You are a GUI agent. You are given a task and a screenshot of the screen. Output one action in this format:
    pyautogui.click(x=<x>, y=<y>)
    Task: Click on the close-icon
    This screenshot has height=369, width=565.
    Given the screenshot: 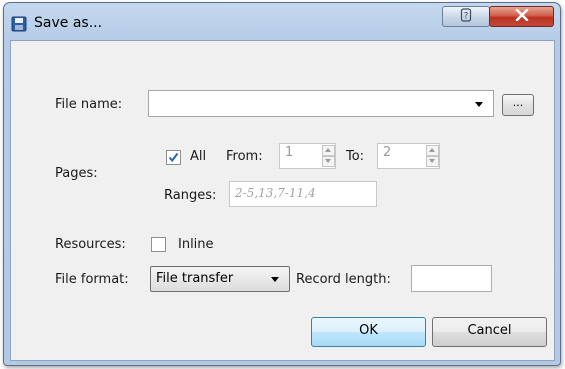 What is the action you would take?
    pyautogui.click(x=522, y=16)
    